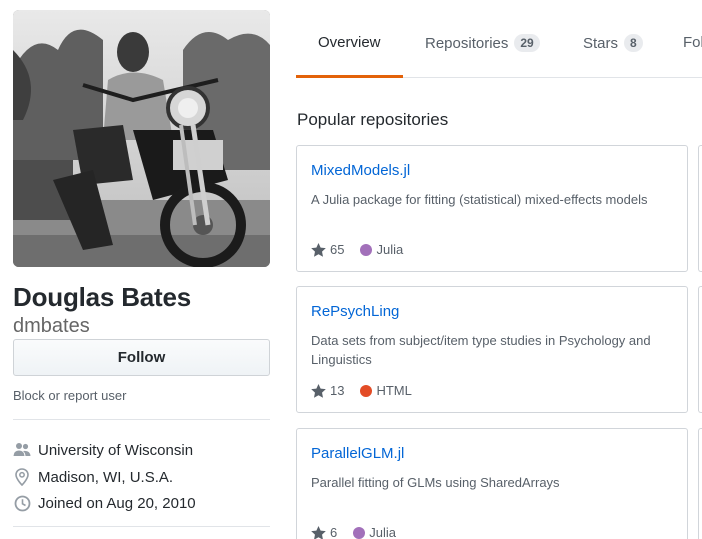  I want to click on repo-meta: 13 HTML, so click(361, 390).